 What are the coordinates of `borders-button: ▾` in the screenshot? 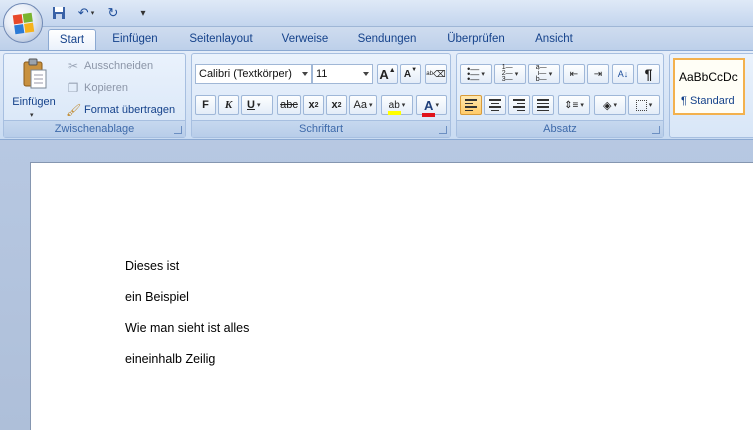 It's located at (644, 105).